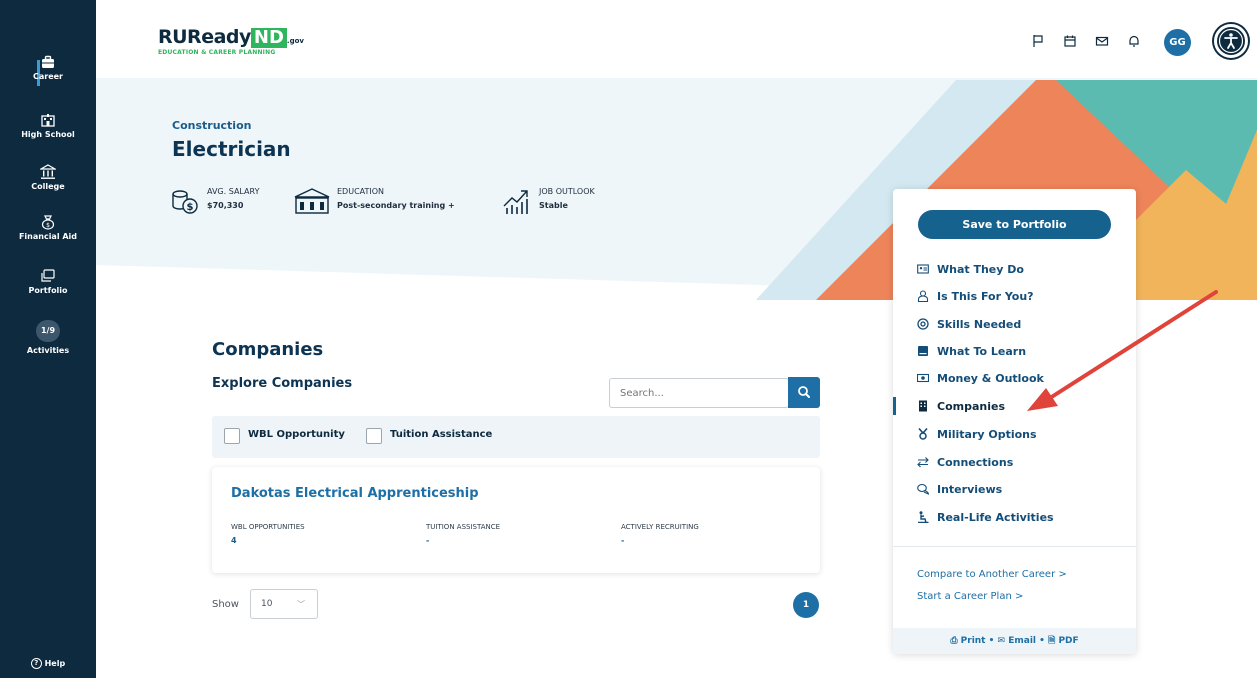 This screenshot has width=1257, height=678. I want to click on nav-real-life-activities: Real-Life Activities, so click(985, 517).